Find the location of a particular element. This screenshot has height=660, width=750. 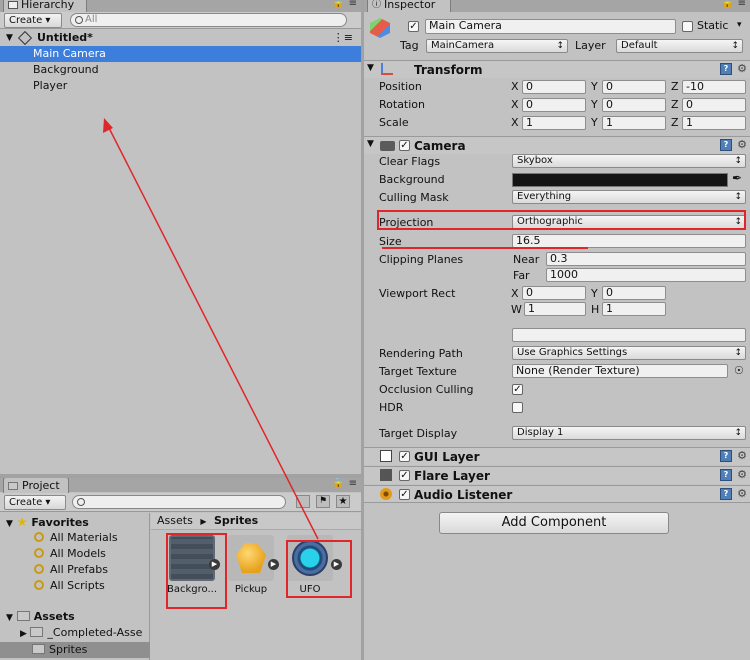

layer-dropdown: Default is located at coordinates (679, 46).